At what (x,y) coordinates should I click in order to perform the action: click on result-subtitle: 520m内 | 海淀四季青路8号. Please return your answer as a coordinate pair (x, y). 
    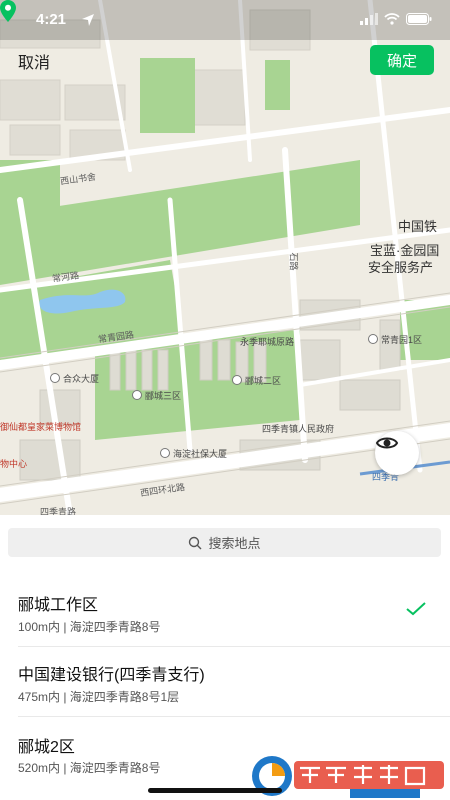
    Looking at the image, I should click on (89, 768).